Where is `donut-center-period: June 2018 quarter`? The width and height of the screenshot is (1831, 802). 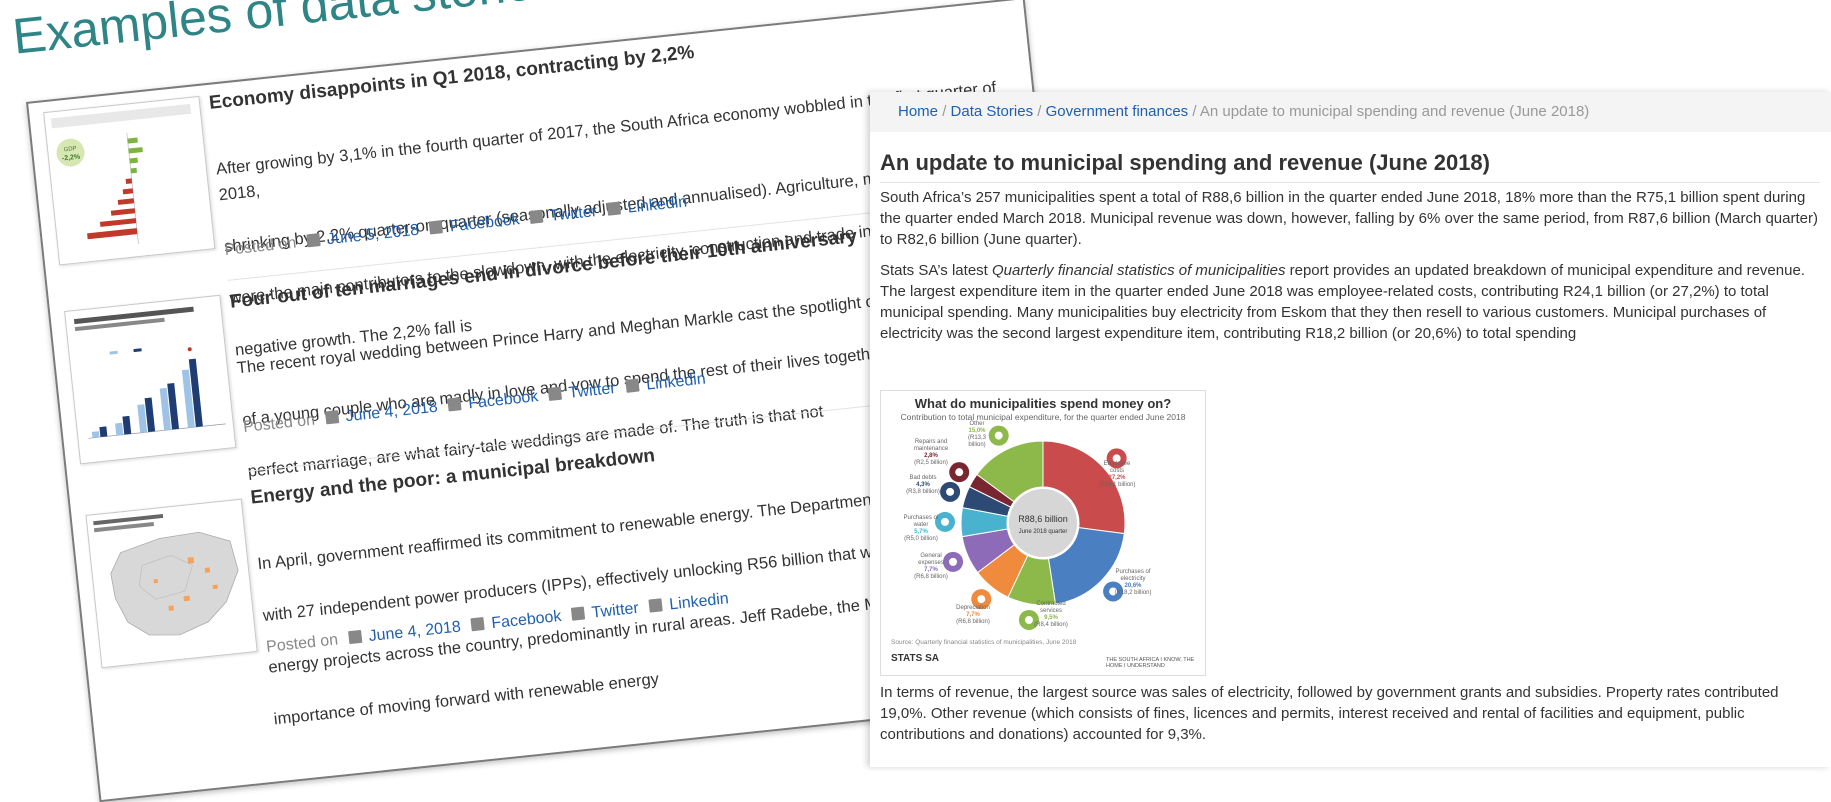
donut-center-period: June 2018 quarter is located at coordinates (1043, 532).